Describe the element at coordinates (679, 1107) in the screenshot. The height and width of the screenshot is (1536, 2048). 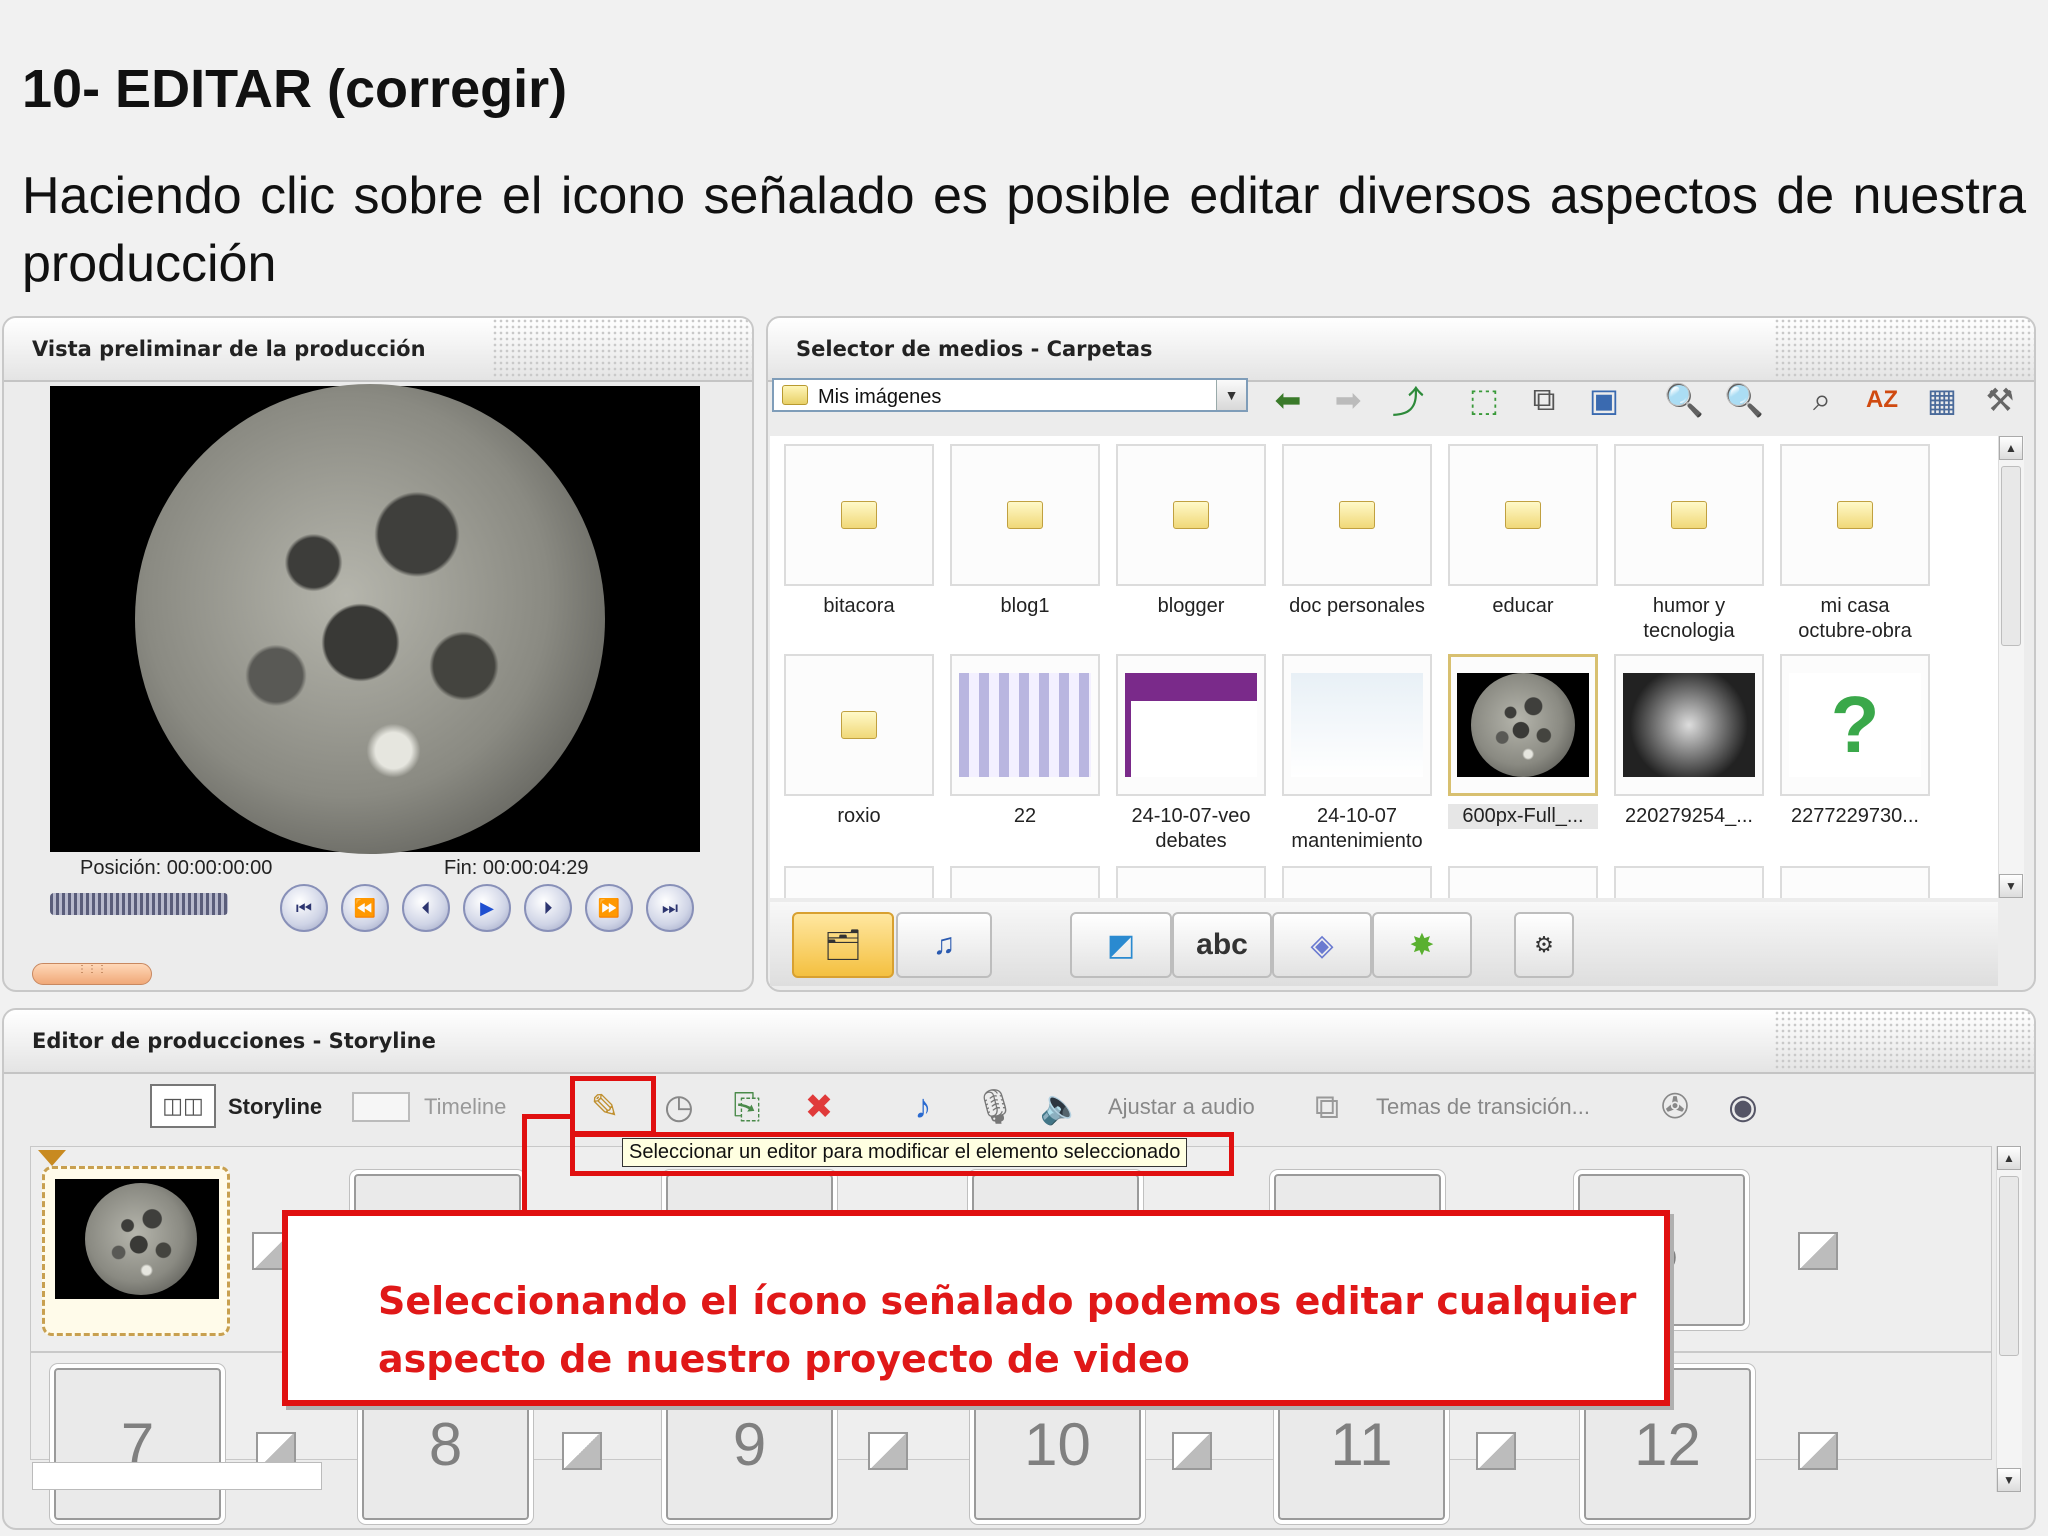
I see `duration-clock-icon: ◷` at that location.